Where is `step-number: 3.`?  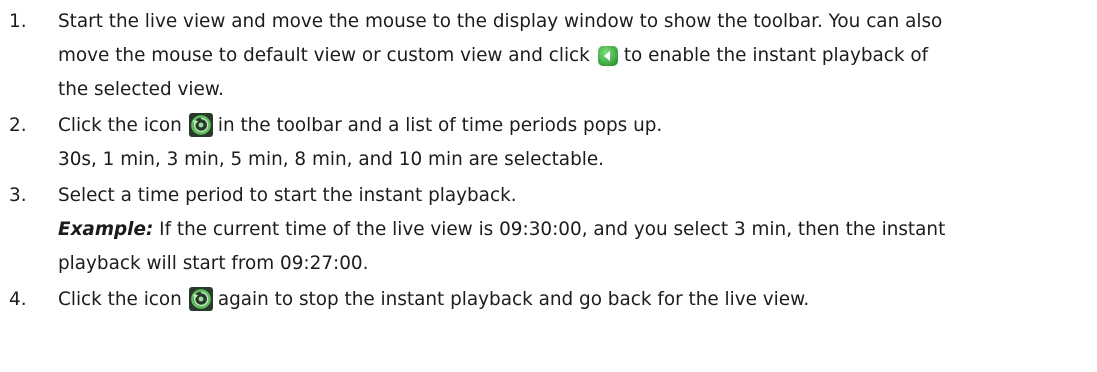 step-number: 3. is located at coordinates (18, 195).